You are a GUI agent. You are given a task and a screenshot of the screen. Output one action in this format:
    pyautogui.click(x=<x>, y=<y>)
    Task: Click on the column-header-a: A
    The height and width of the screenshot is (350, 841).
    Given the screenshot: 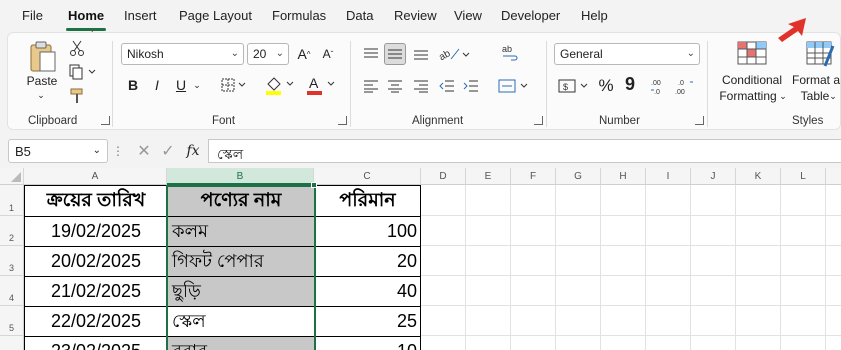 What is the action you would take?
    pyautogui.click(x=95, y=176)
    